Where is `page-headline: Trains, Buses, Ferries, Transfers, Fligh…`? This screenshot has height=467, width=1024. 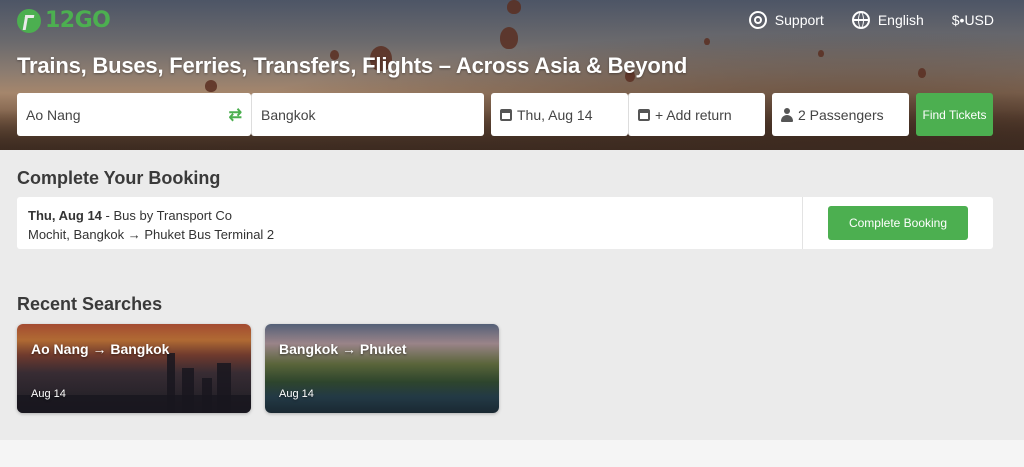 page-headline: Trains, Buses, Ferries, Transfers, Fligh… is located at coordinates (352, 65).